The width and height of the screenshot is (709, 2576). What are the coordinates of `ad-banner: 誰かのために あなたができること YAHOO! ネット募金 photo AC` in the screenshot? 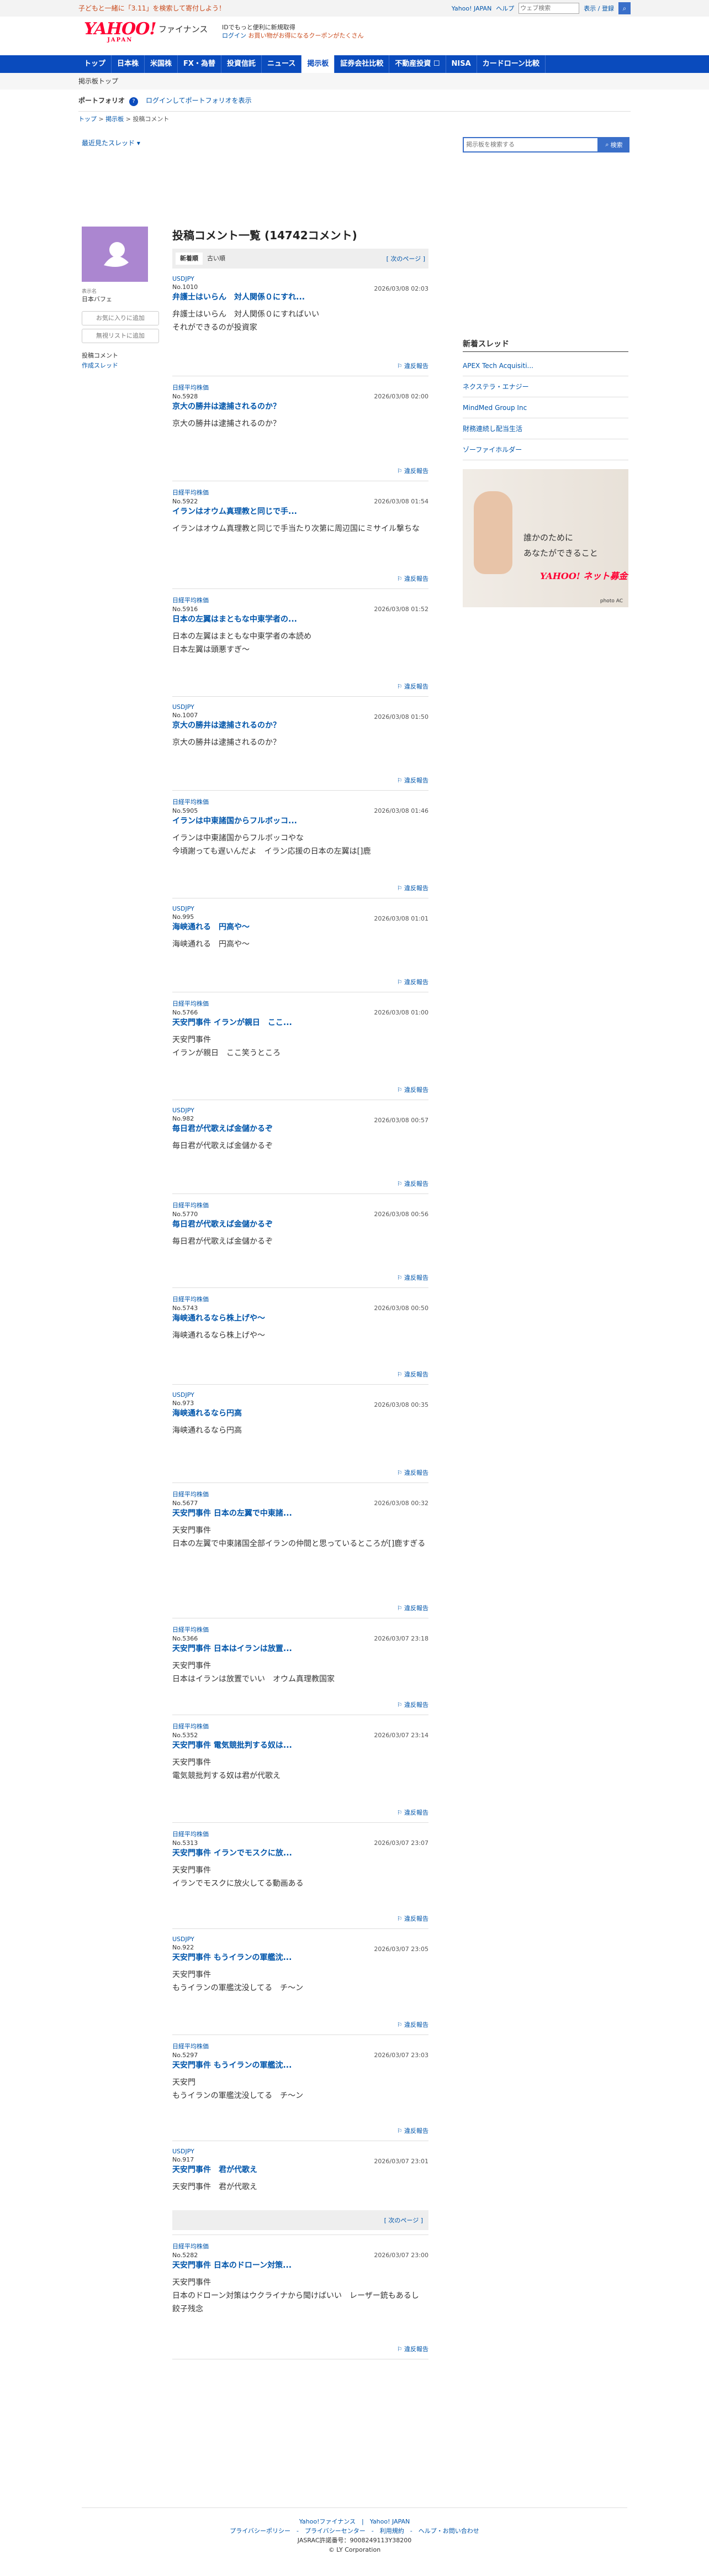 It's located at (546, 538).